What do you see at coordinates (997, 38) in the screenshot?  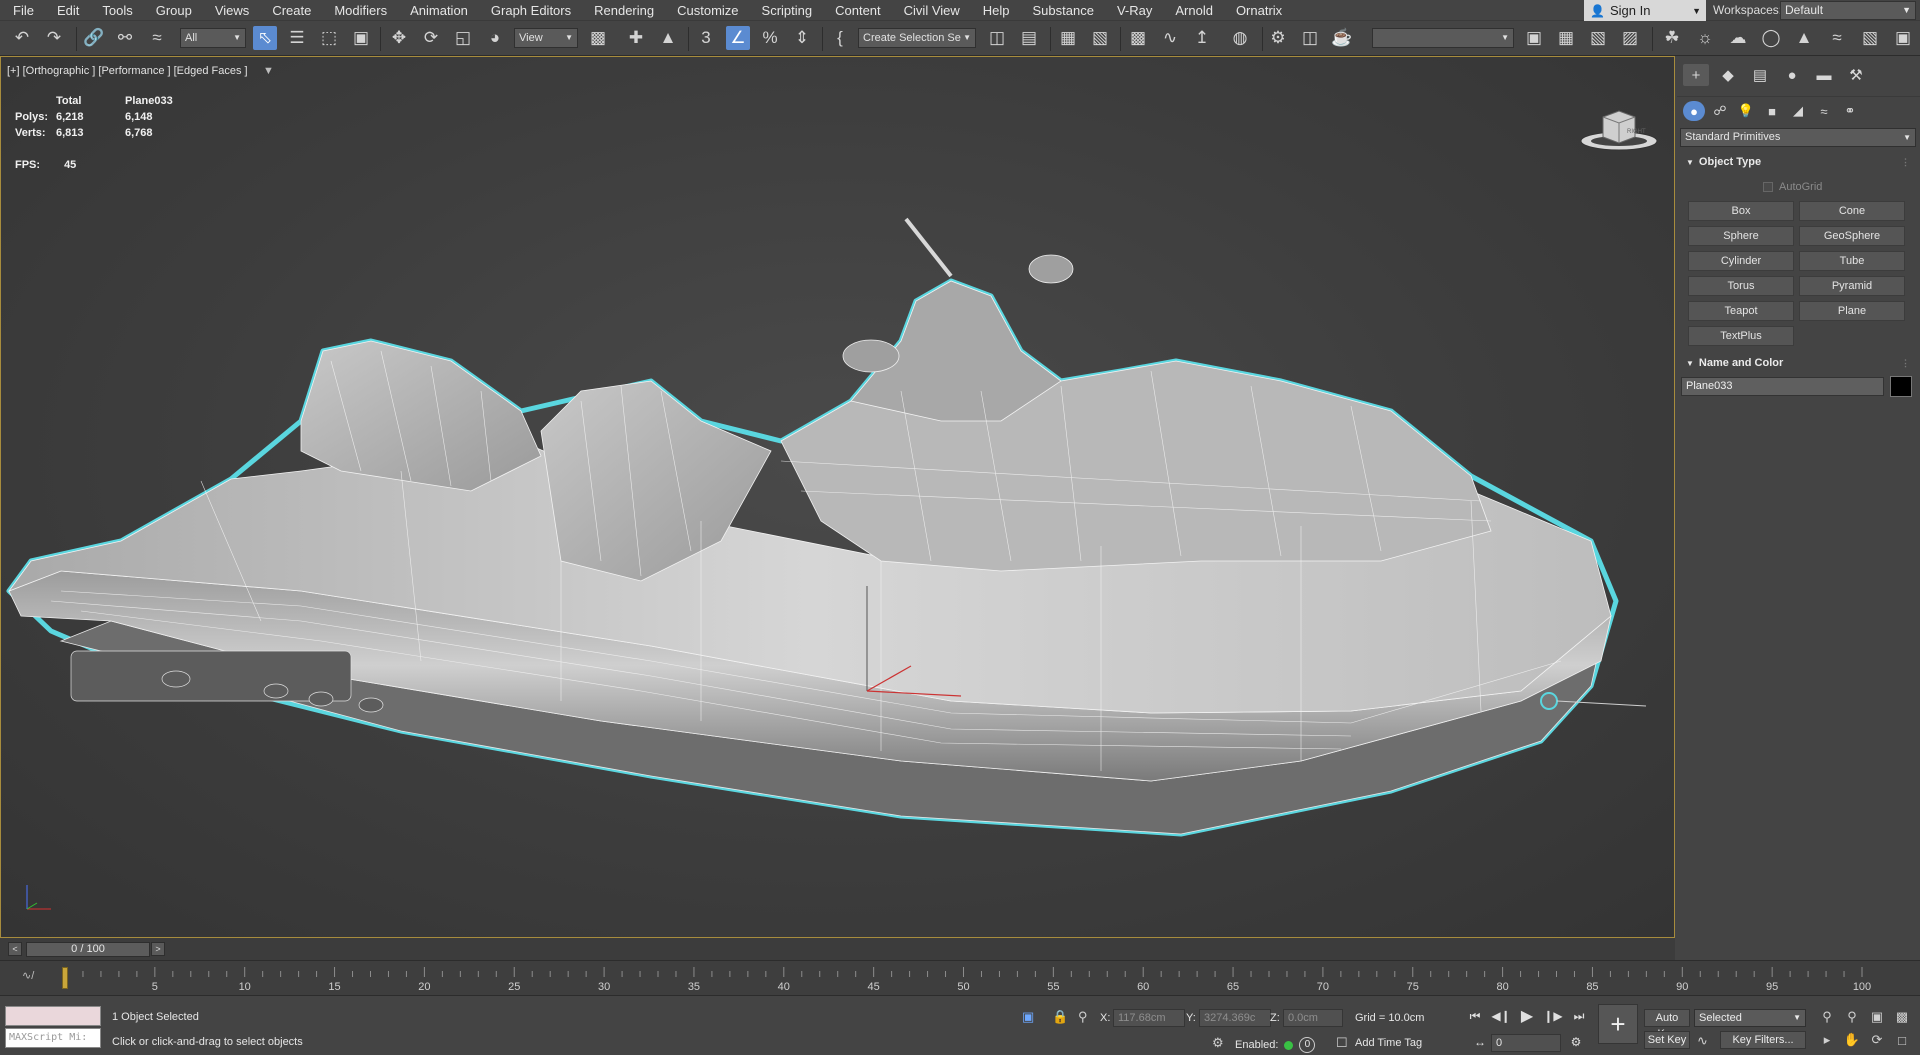 I see `mirror-icon: ◫` at bounding box center [997, 38].